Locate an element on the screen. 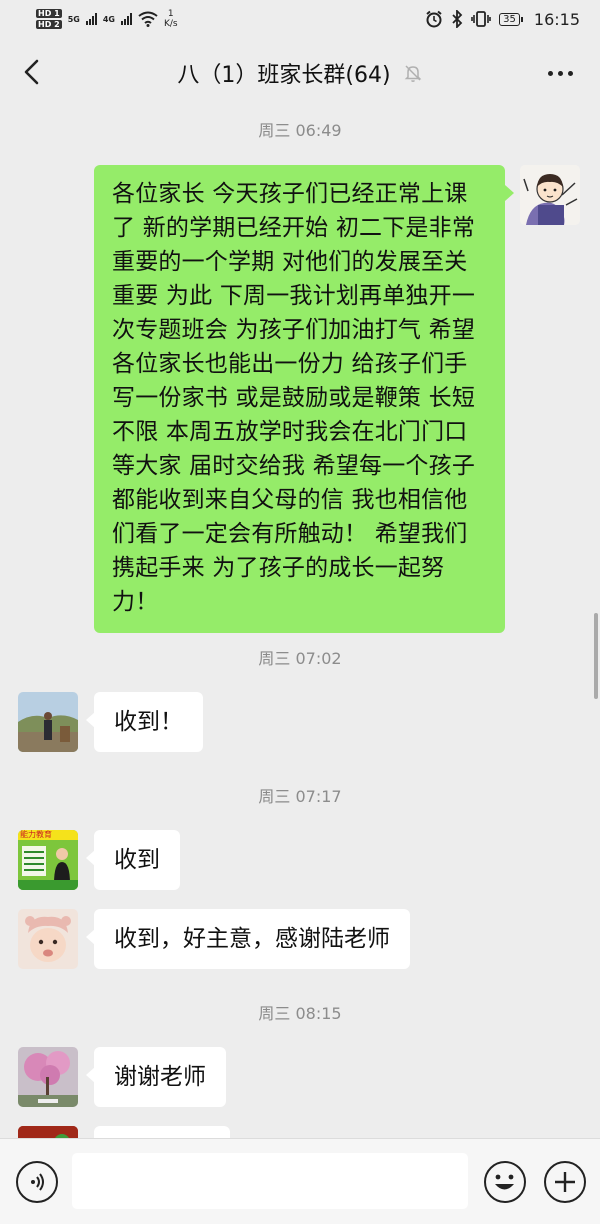 The width and height of the screenshot is (600, 1224). status-left: HD 1 HD 2 5G 4G 1 K/s is located at coordinates (107, 19).